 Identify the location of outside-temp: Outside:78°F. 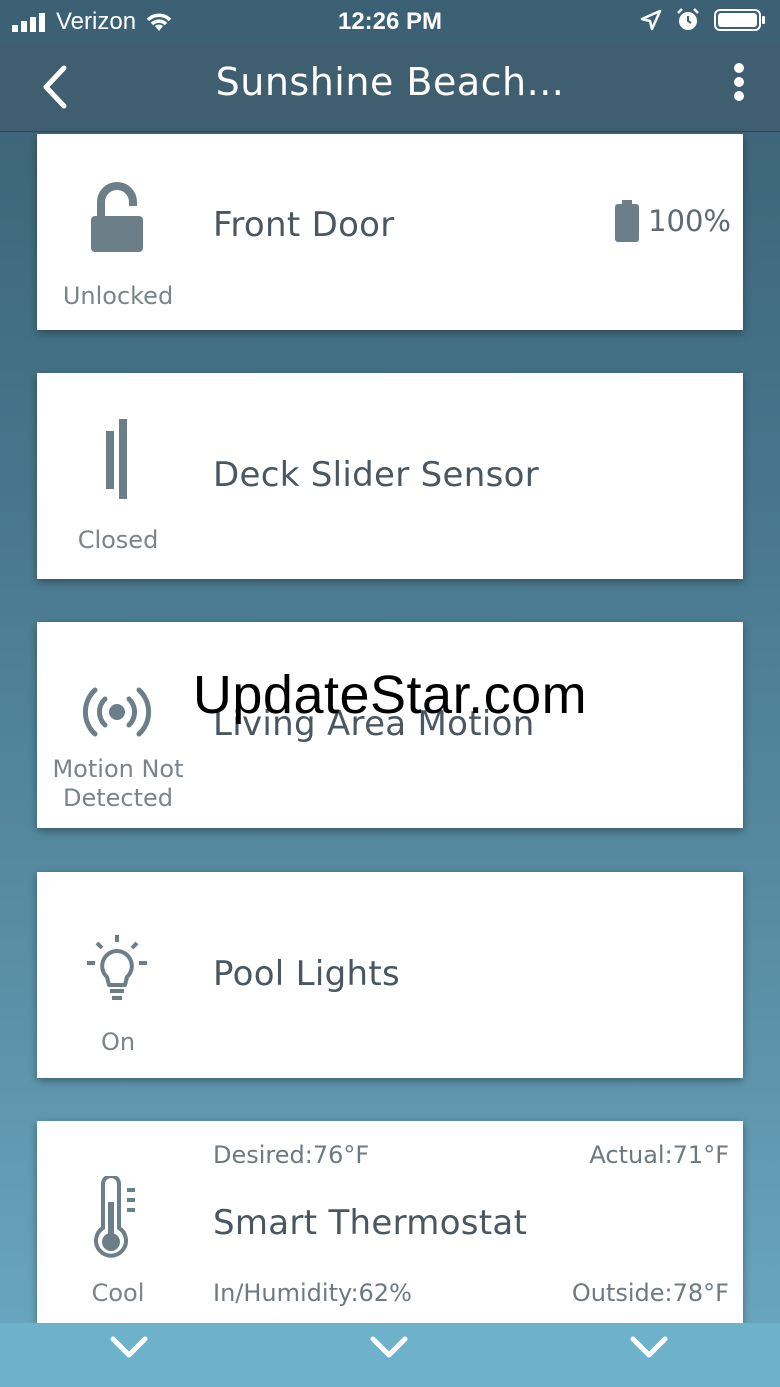
(650, 1293).